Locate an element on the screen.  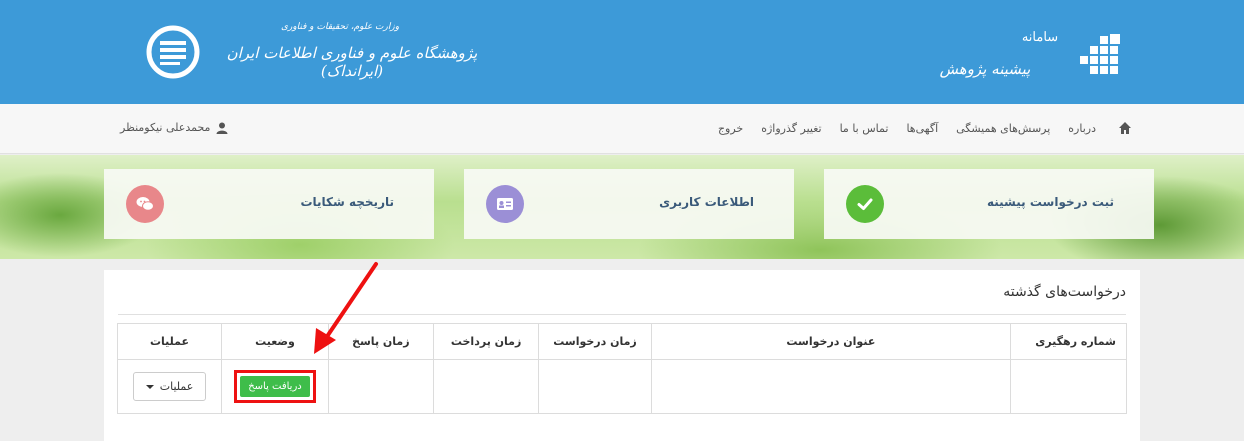
col-status: وضعیت is located at coordinates (275, 341).